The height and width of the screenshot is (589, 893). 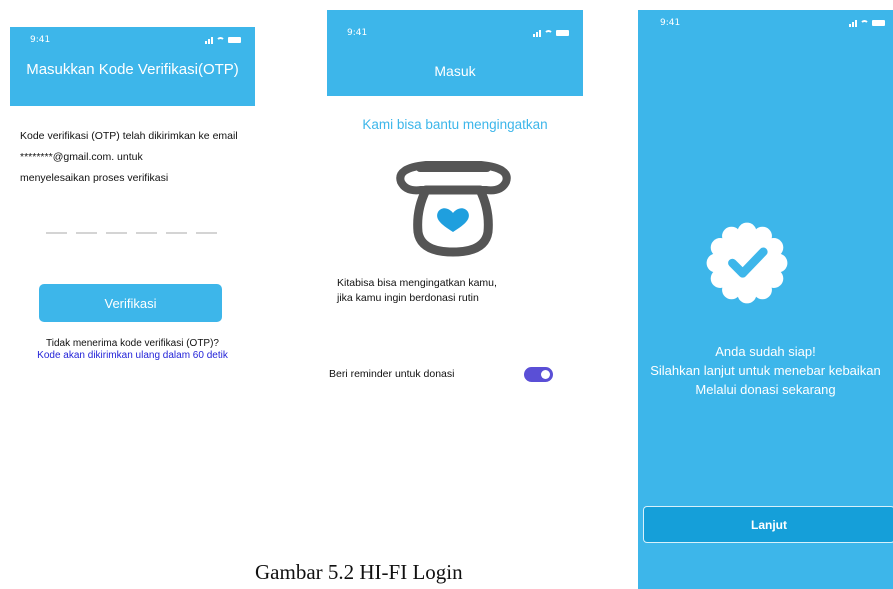 I want to click on verified-badge-icon, so click(x=747, y=263).